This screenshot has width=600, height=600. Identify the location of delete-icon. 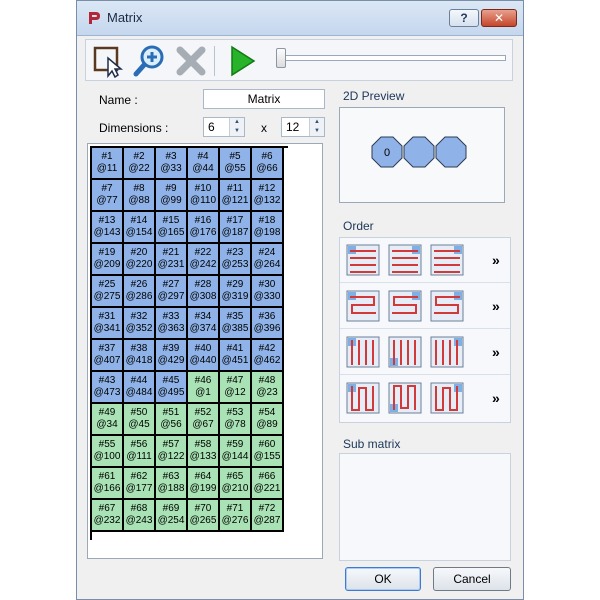
(191, 61).